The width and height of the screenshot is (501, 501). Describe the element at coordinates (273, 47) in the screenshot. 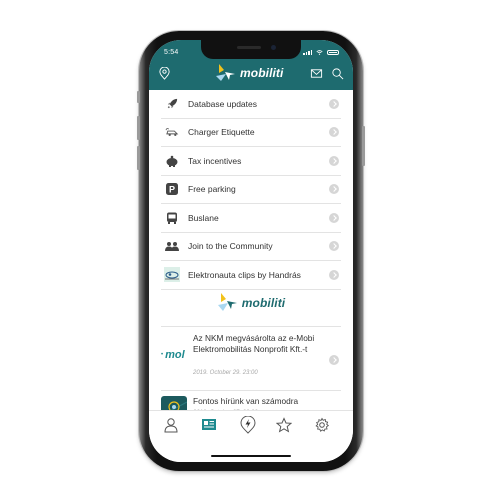

I see `camera` at that location.